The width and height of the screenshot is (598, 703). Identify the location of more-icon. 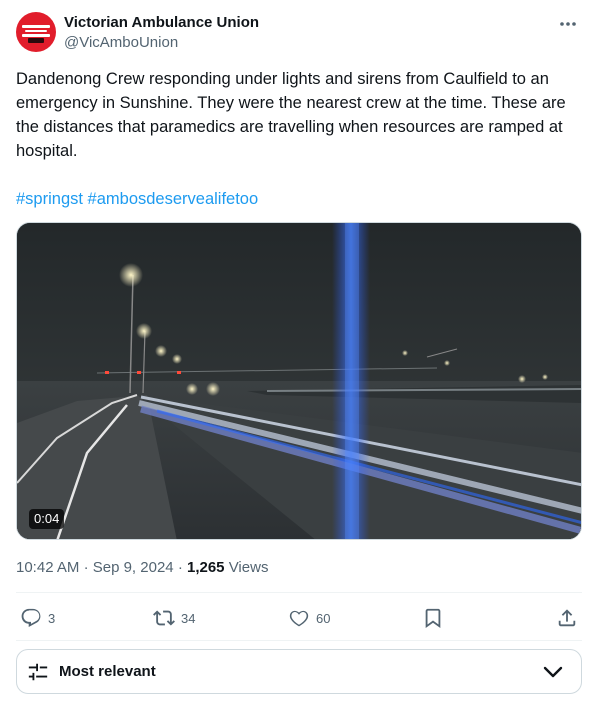
(568, 24).